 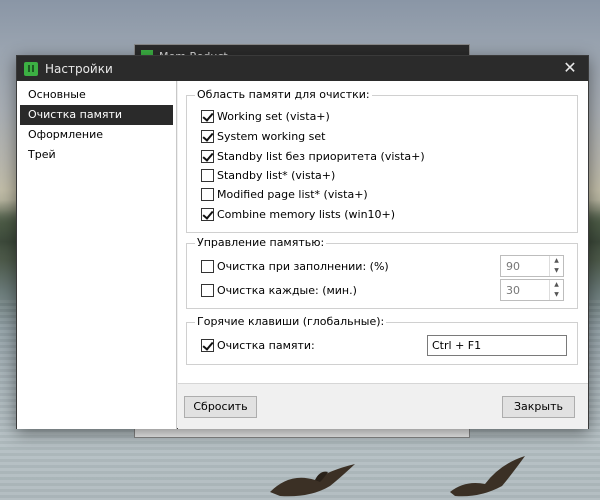 I want to click on checkbox-label: Очистка каждые: (мин.), so click(x=287, y=290).